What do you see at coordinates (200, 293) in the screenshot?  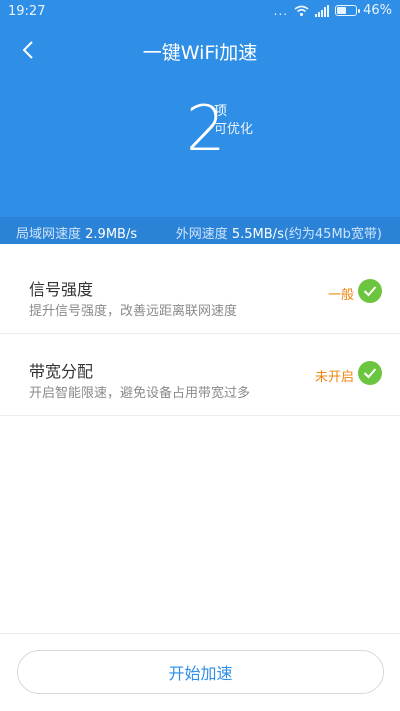 I see `list-item-signal: 信号强度 提升信号强度，改善远距离联网速度 一般` at bounding box center [200, 293].